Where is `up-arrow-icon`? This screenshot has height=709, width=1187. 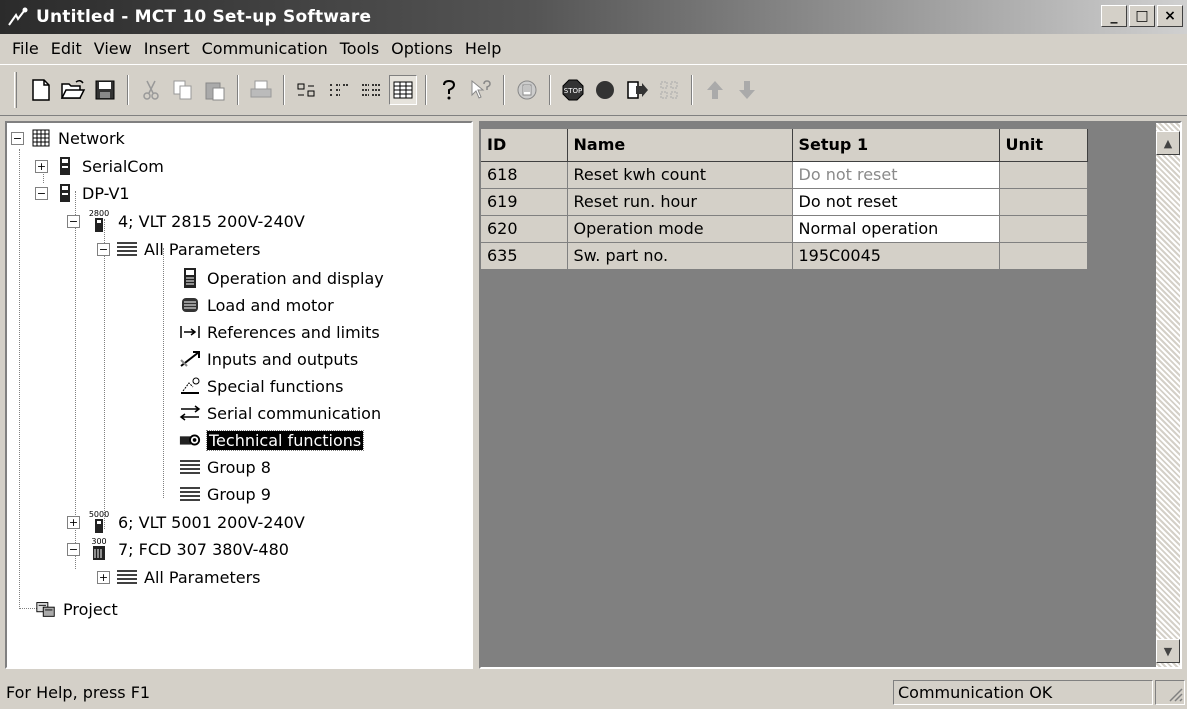
up-arrow-icon is located at coordinates (715, 90).